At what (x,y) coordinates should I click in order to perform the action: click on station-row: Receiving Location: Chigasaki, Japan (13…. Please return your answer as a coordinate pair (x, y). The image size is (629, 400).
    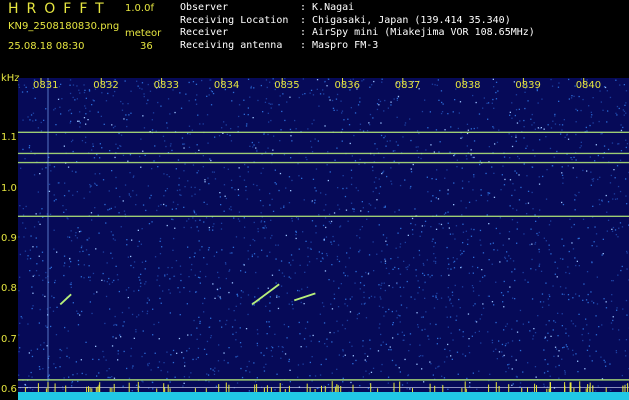
    Looking at the image, I should click on (357, 21).